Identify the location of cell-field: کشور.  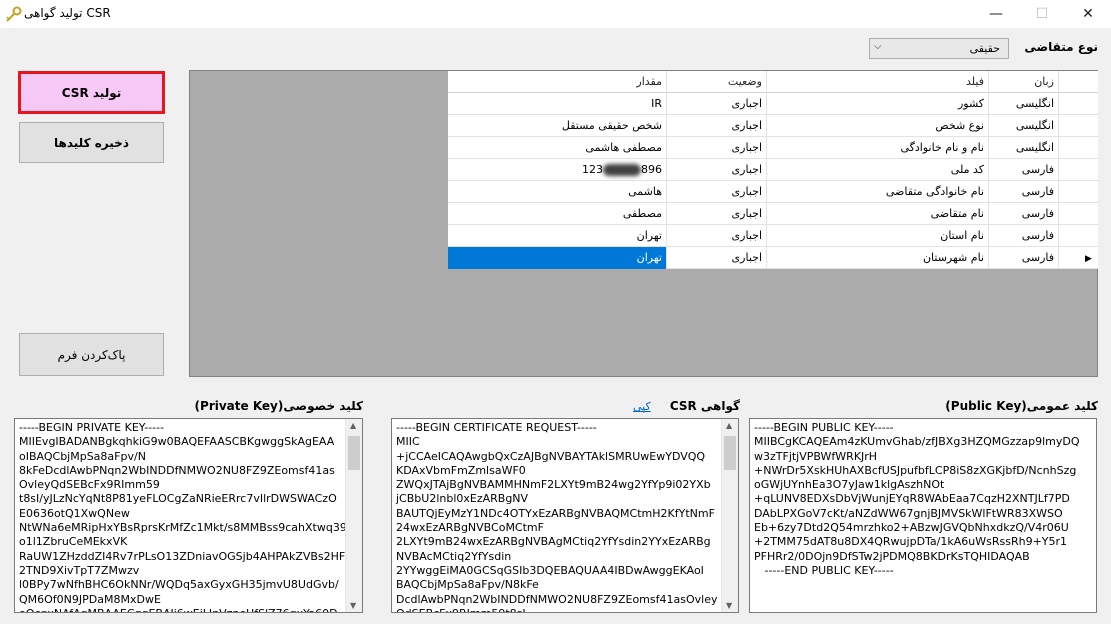
(877, 104).